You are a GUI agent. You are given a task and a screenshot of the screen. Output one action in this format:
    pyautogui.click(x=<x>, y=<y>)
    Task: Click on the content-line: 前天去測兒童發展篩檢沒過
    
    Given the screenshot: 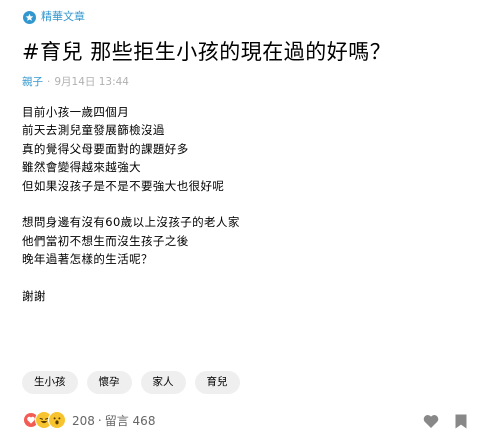 What is the action you would take?
    pyautogui.click(x=93, y=130)
    